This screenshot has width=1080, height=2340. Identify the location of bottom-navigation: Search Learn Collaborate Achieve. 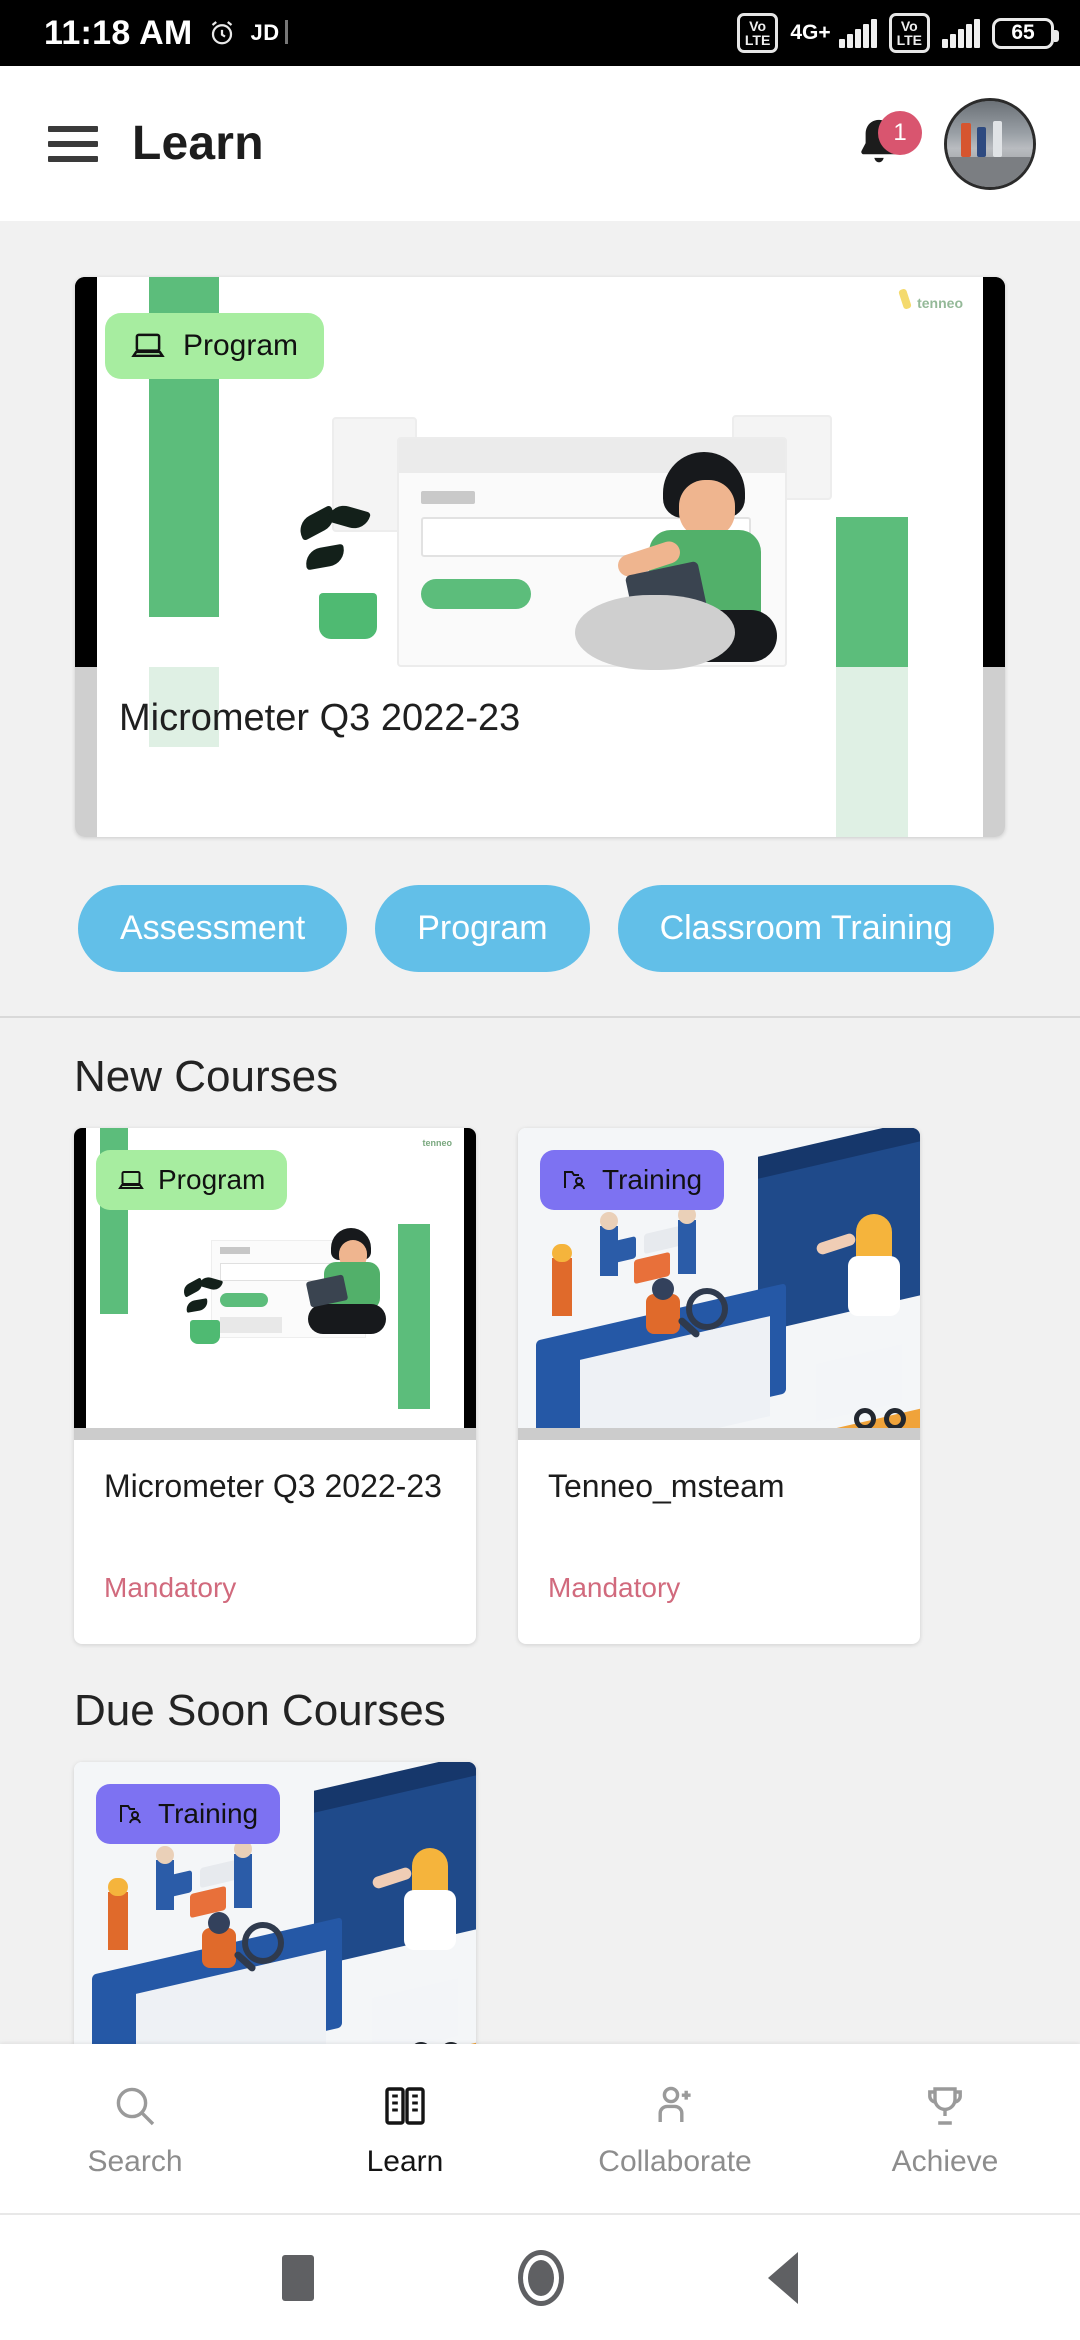
(540, 2129).